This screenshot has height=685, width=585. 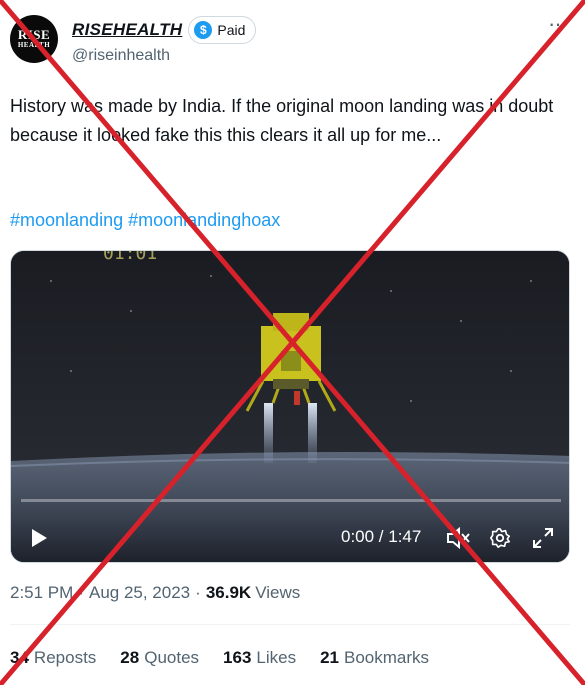 I want to click on avatar-logo-line1: RISE, so click(x=34, y=34).